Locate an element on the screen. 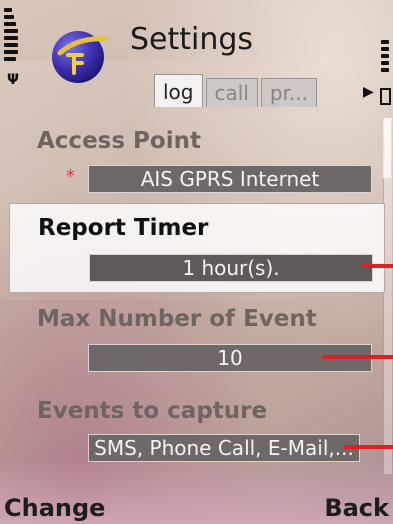 The height and width of the screenshot is (524, 393). tab-log: log is located at coordinates (178, 90).